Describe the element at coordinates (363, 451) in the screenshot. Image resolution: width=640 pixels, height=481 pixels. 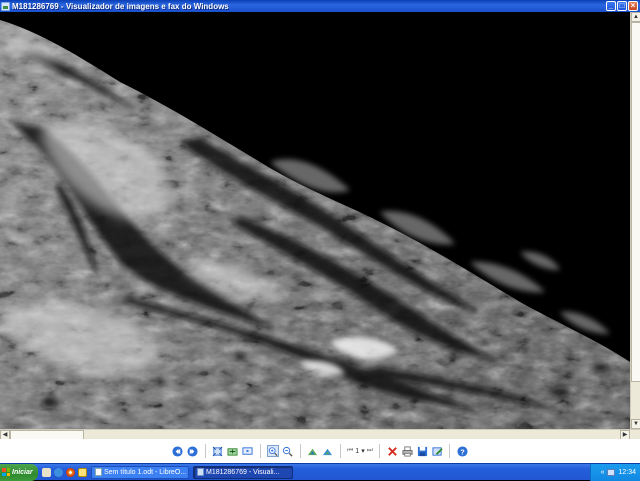
I see `page-dropdown-icon: ▾` at that location.